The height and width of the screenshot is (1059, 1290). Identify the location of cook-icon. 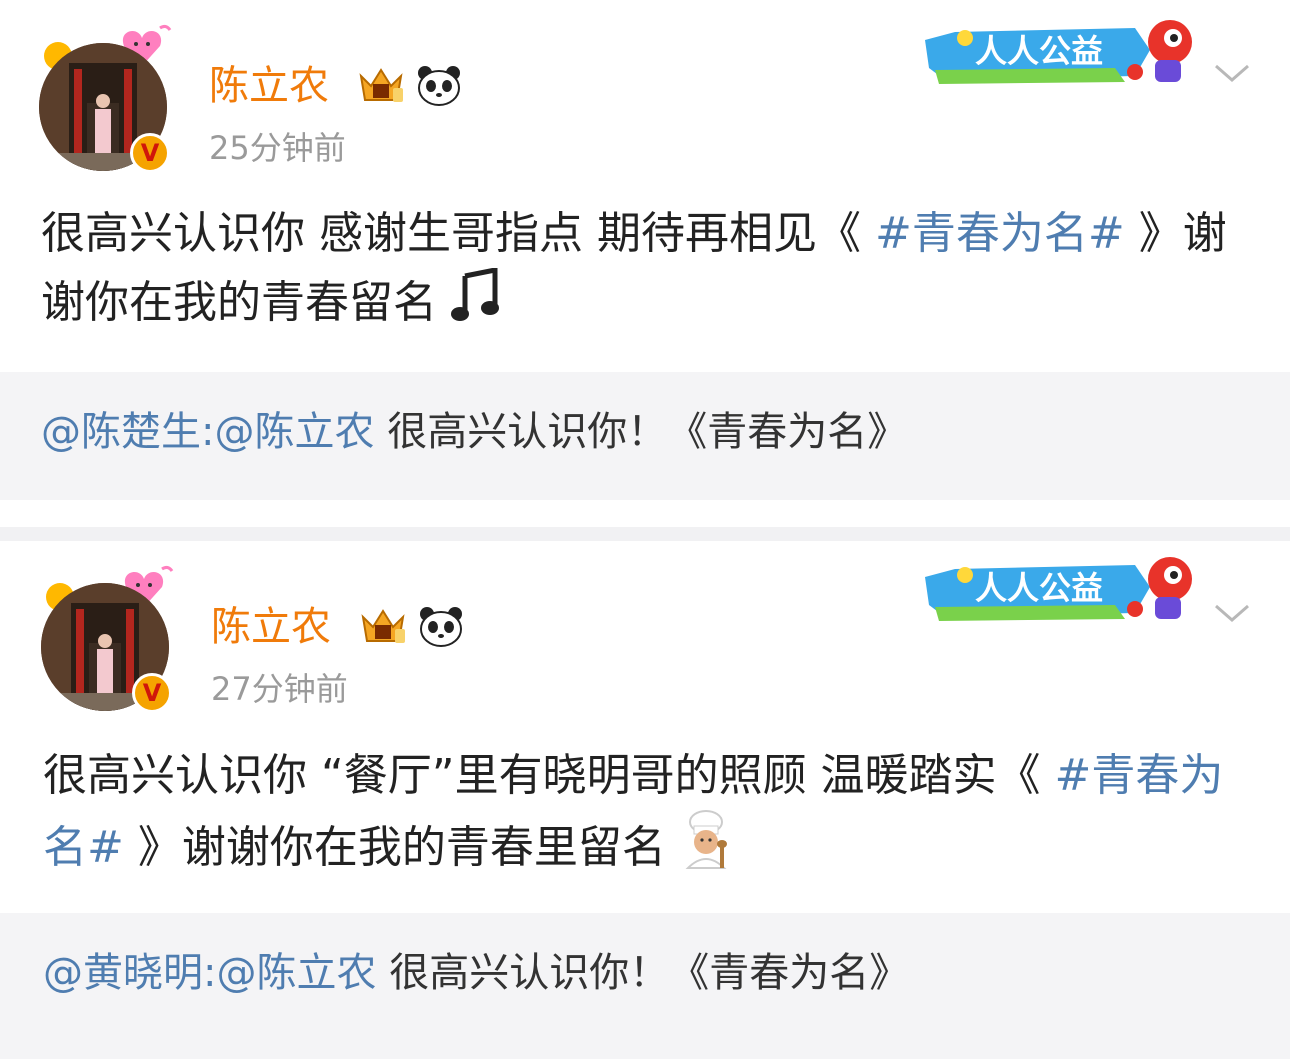
(707, 850).